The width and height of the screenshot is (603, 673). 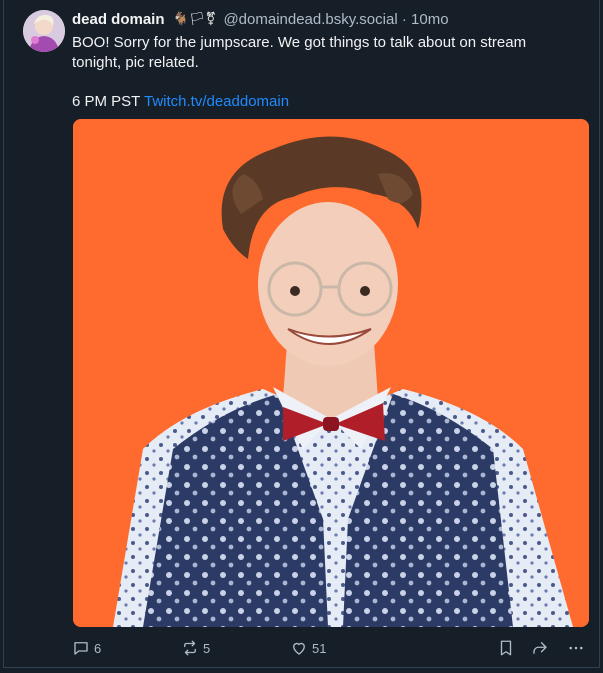 What do you see at coordinates (299, 648) in the screenshot?
I see `like-icon` at bounding box center [299, 648].